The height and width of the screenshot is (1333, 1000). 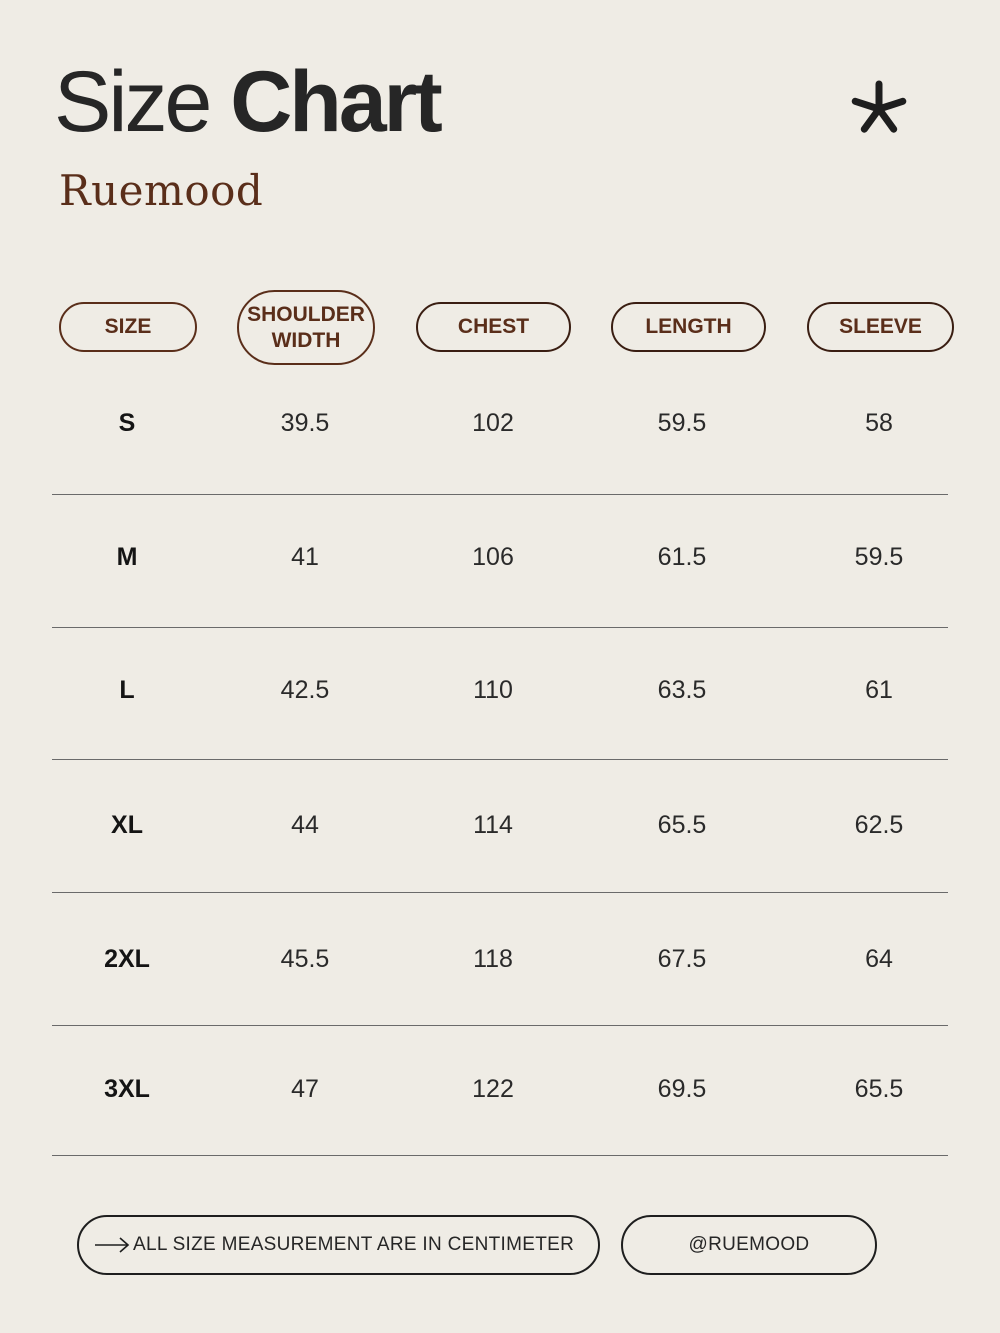 I want to click on table-row: M 41 106 61.5 59.5, so click(x=500, y=557).